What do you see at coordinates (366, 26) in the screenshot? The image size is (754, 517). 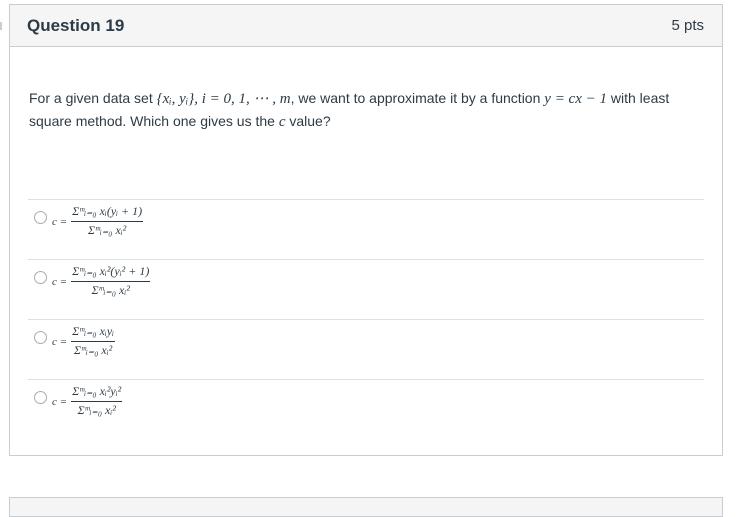 I see `question-header: Question 19 5 pts` at bounding box center [366, 26].